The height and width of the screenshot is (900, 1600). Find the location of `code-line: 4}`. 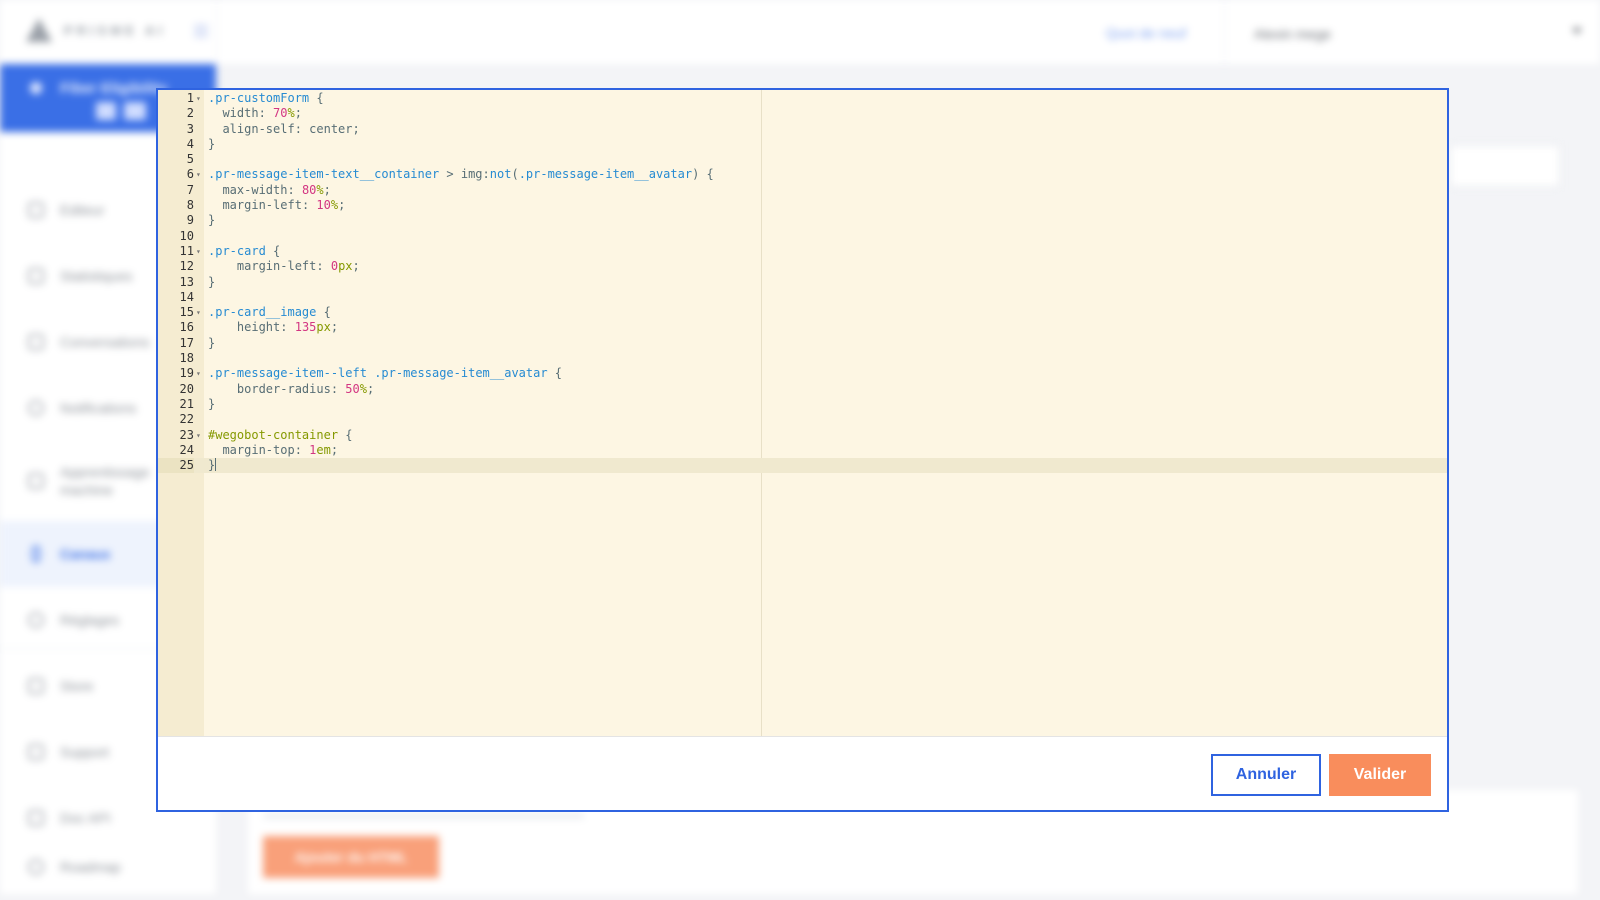

code-line: 4} is located at coordinates (802, 144).